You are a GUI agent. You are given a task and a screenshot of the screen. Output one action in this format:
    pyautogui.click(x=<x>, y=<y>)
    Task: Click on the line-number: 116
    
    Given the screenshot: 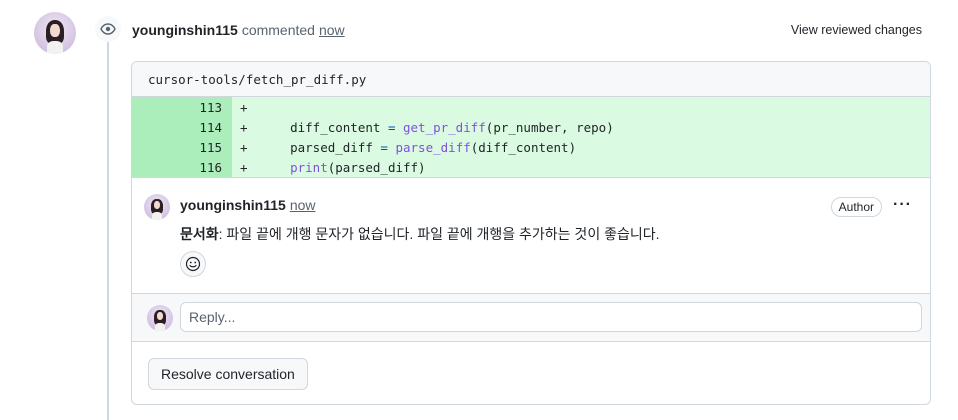 What is the action you would take?
    pyautogui.click(x=182, y=167)
    